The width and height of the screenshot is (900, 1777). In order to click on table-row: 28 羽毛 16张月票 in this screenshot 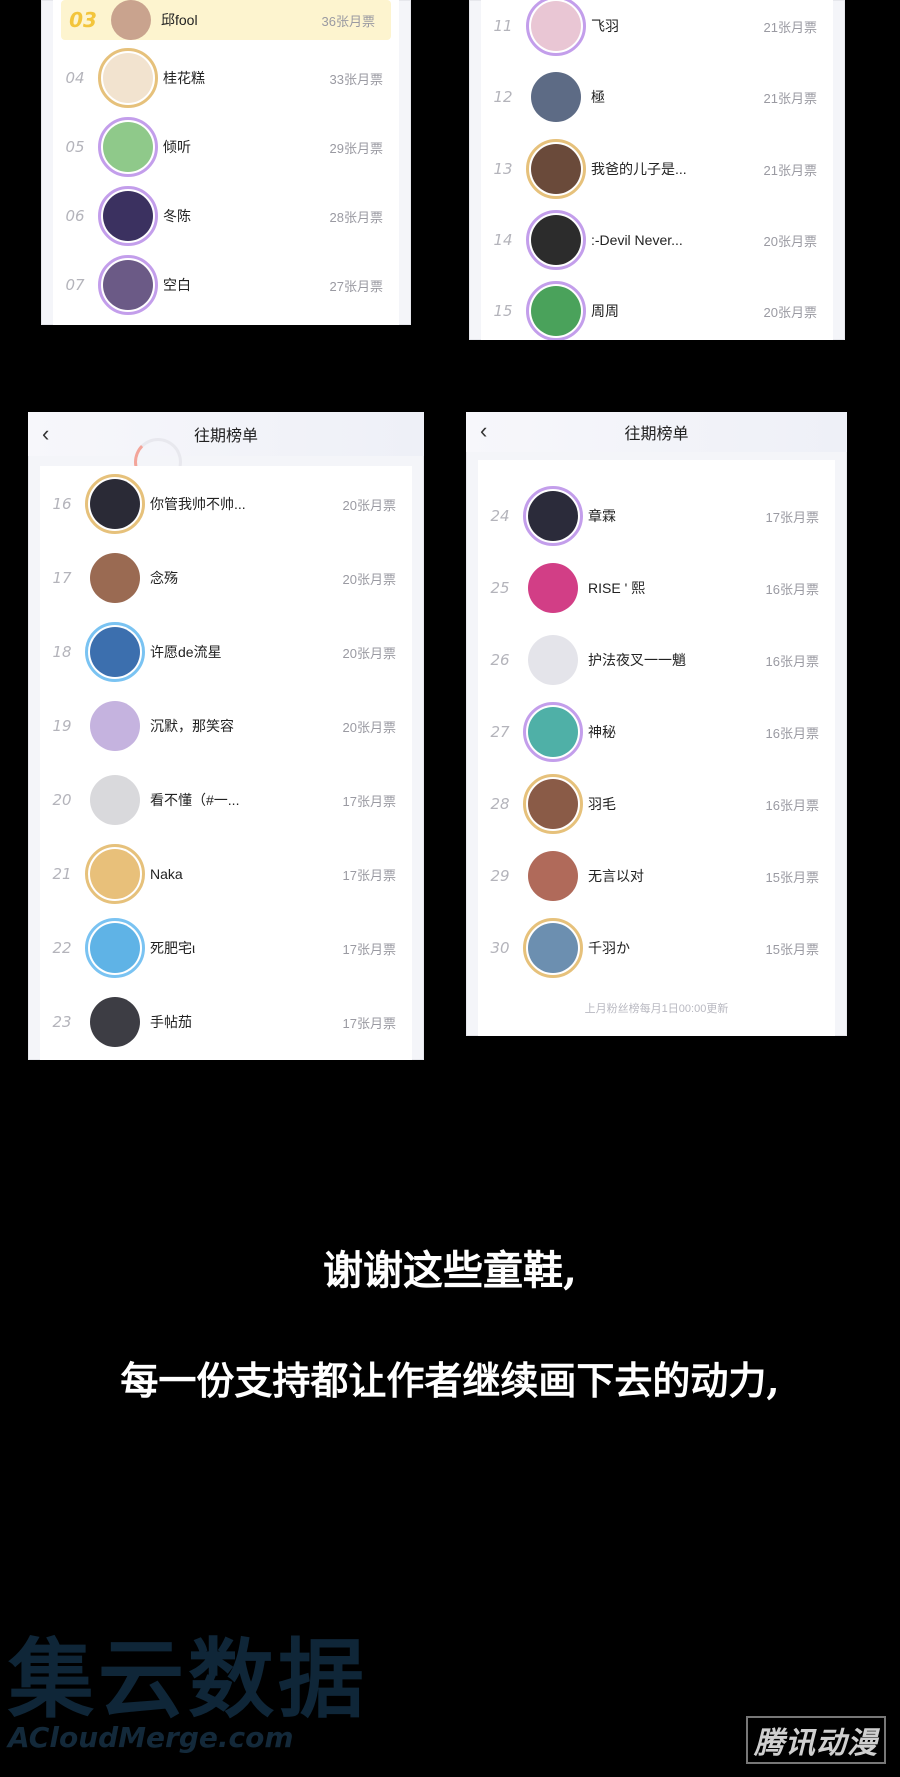, I will do `click(656, 804)`.